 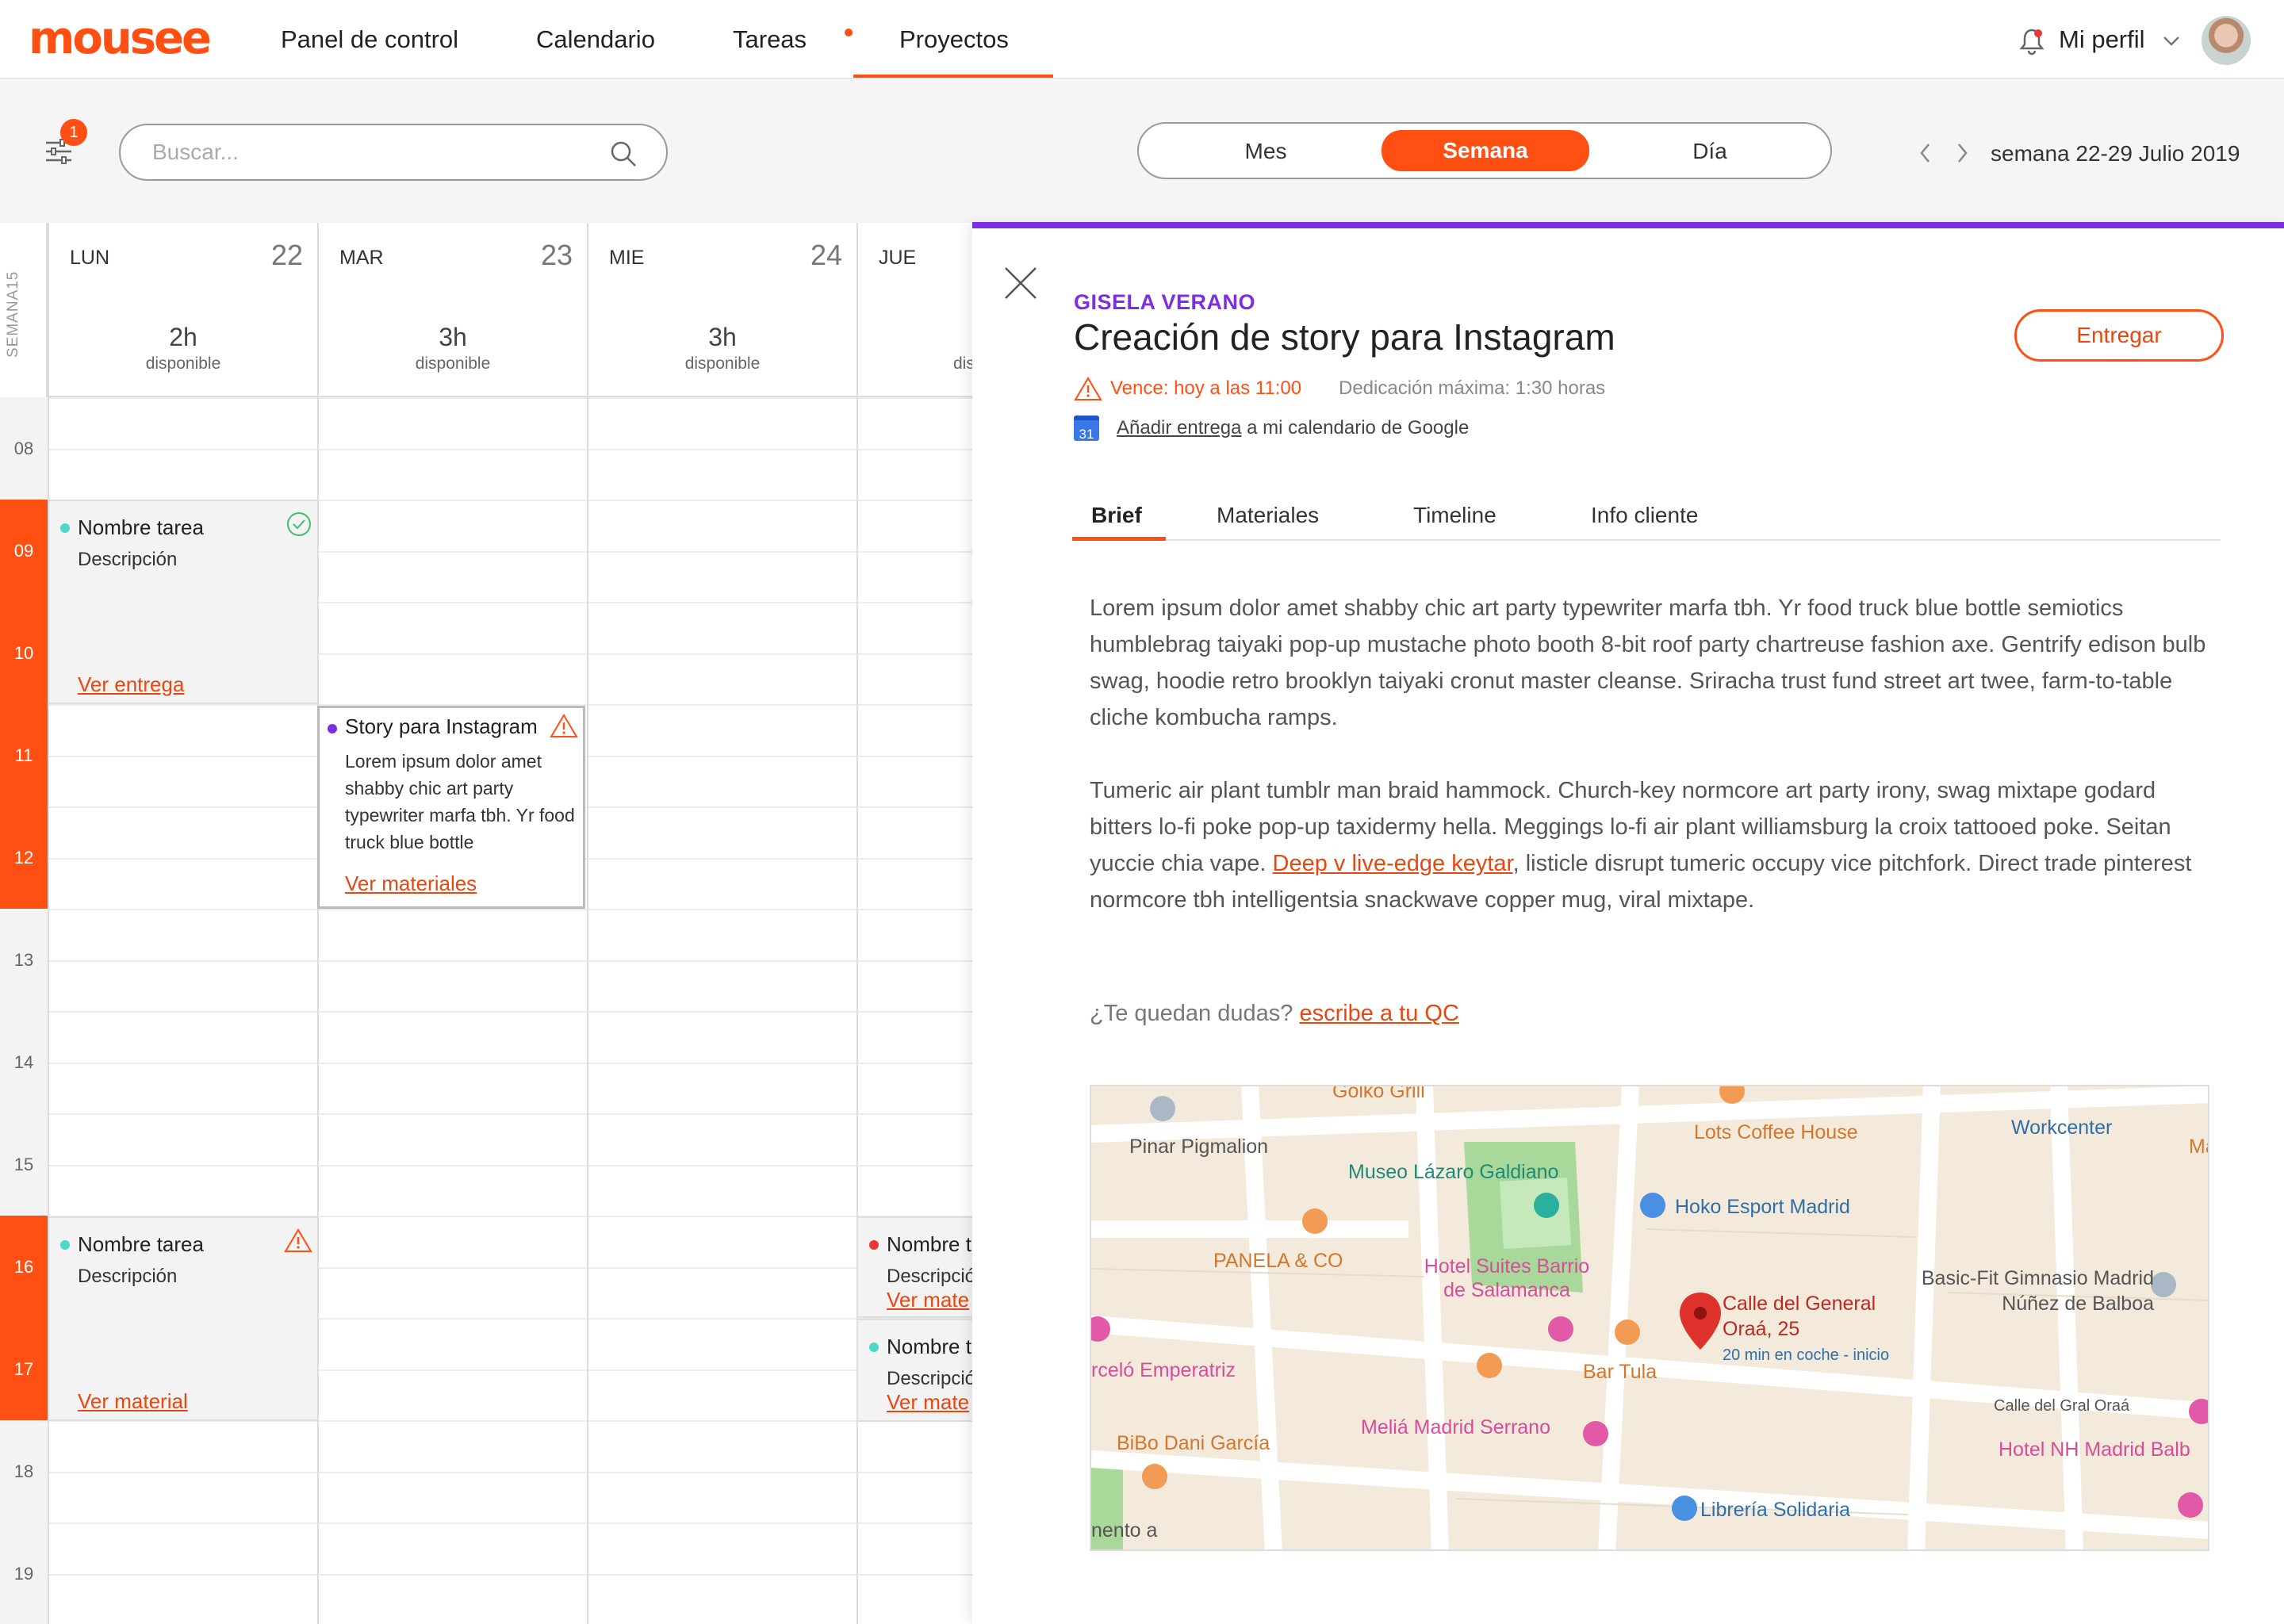 I want to click on view-delivery-link: Ver entrega, so click(x=131, y=684).